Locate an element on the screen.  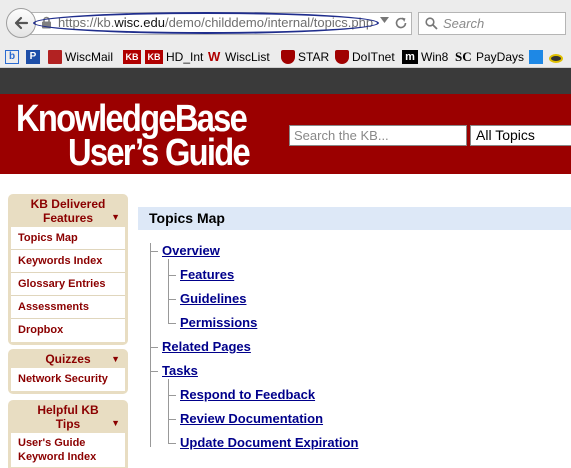
browser-search-box: Search is located at coordinates (492, 23).